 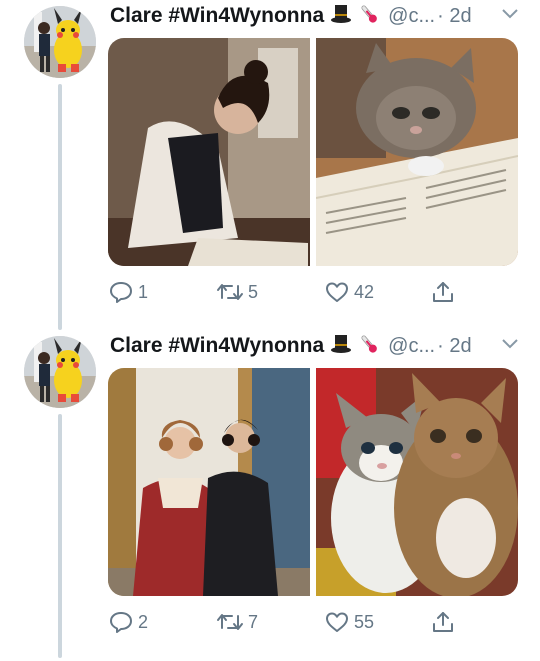 What do you see at coordinates (209, 152) in the screenshot?
I see `painting-woman-writing-photo` at bounding box center [209, 152].